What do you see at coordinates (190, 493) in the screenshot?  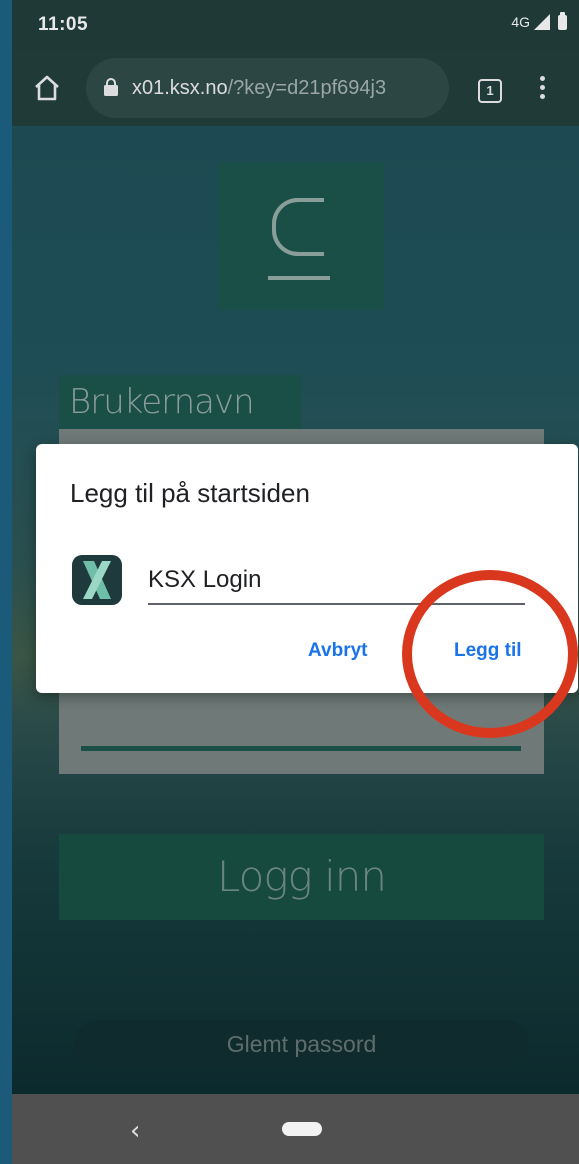 I see `dialog-title: Legg til på startsiden` at bounding box center [190, 493].